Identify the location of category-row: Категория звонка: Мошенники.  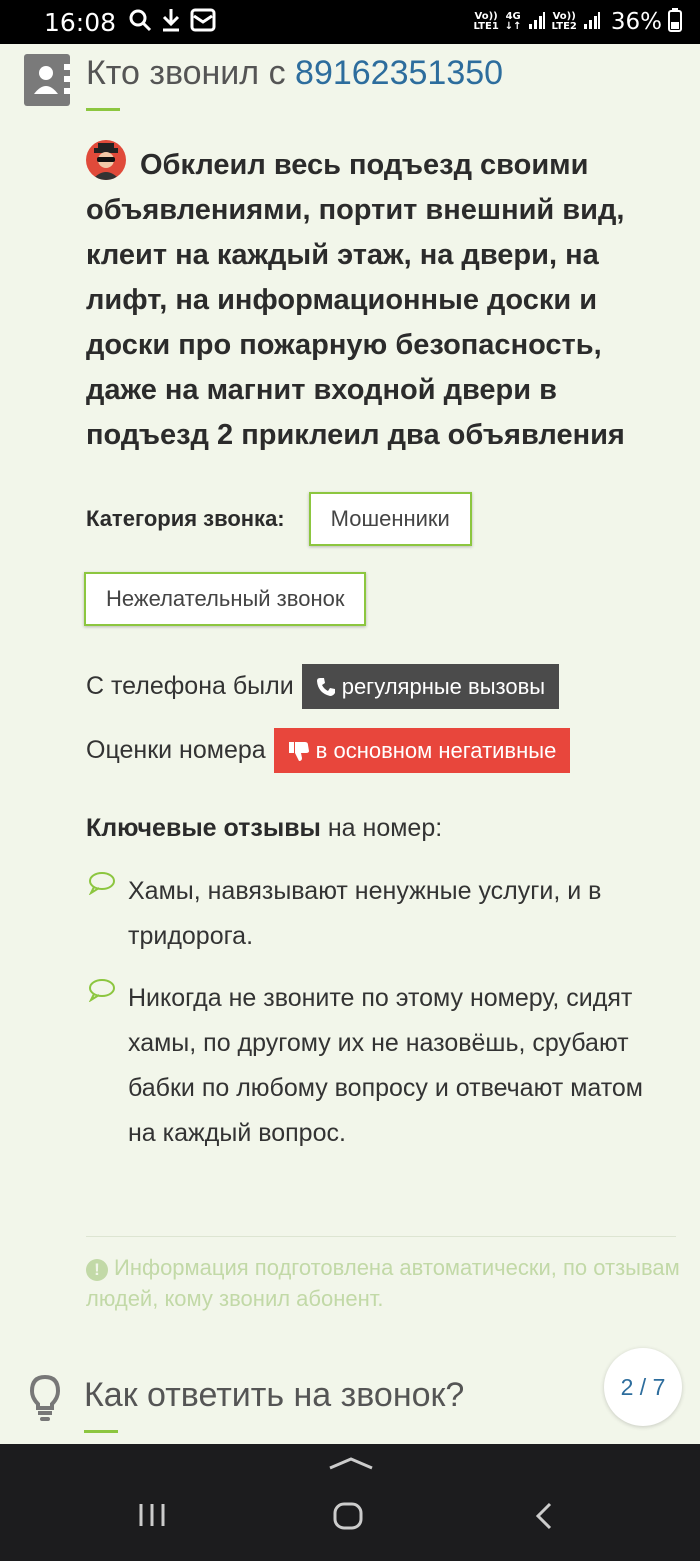
(279, 519).